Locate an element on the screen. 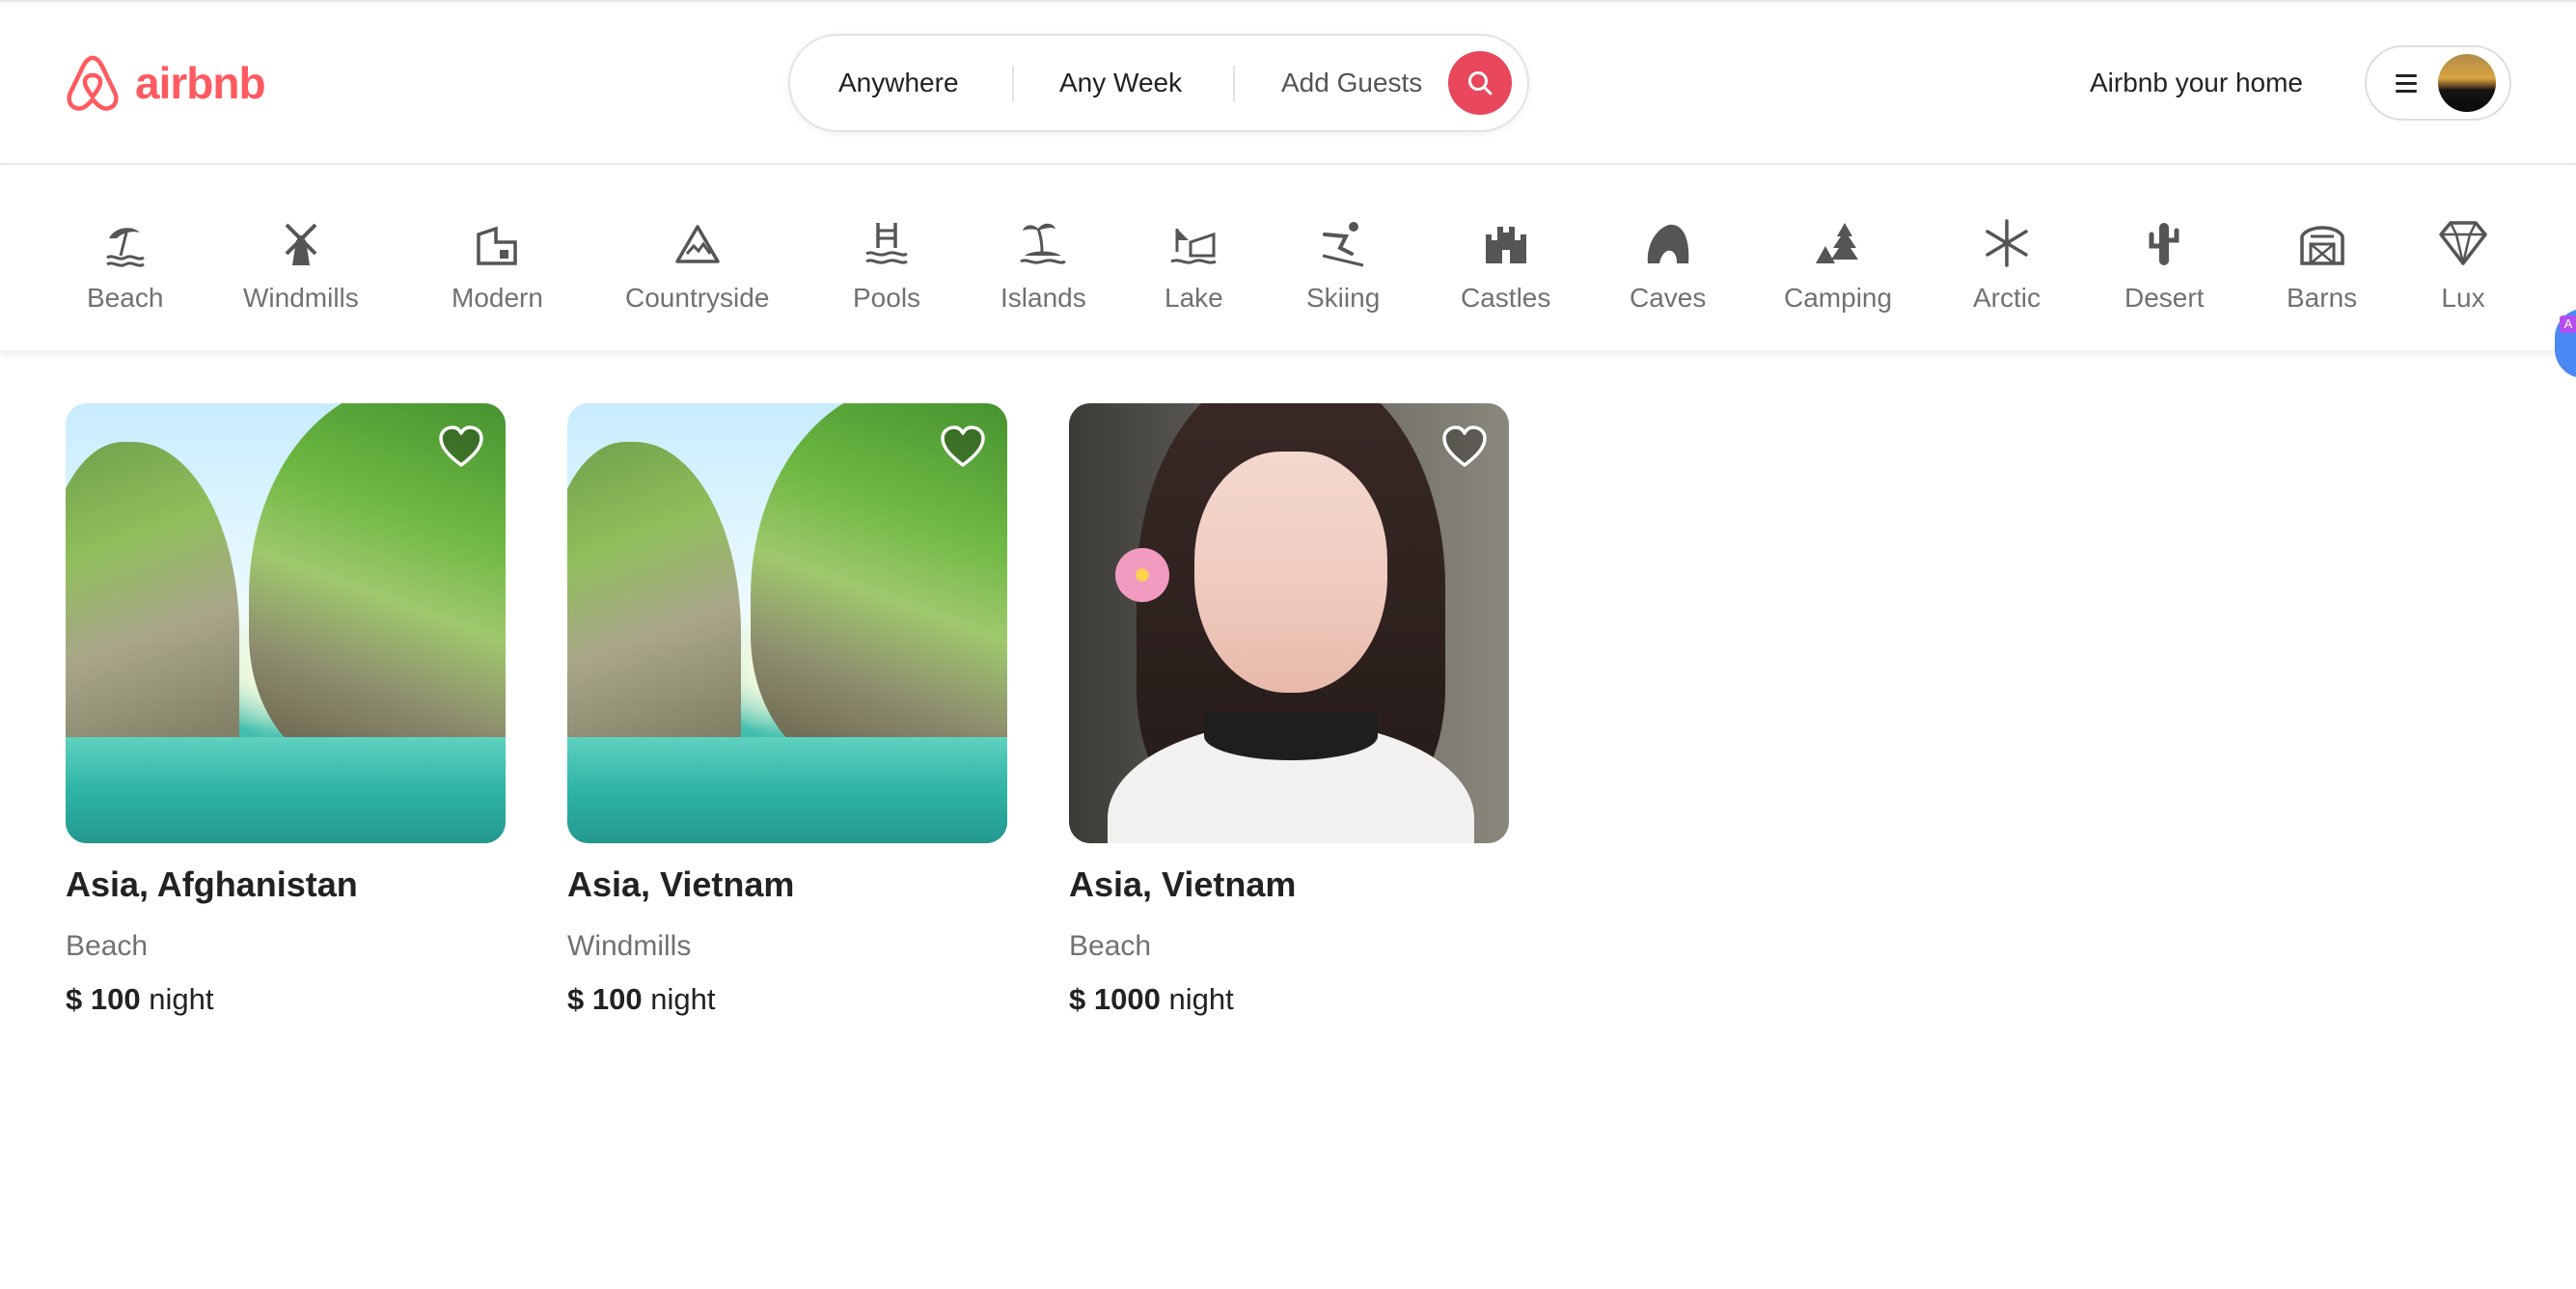 This screenshot has height=1289, width=2576. listing-card: Asia, Vietnam Windmills $ 100 night is located at coordinates (787, 710).